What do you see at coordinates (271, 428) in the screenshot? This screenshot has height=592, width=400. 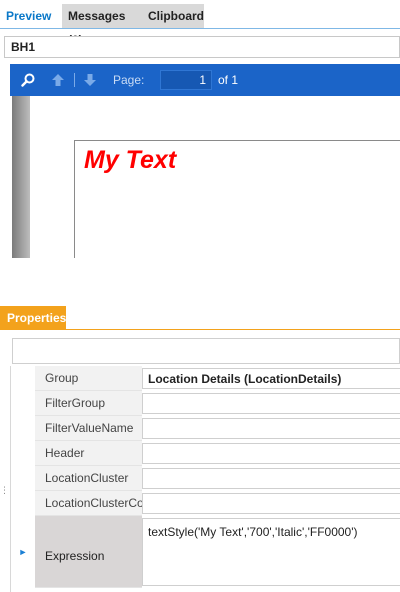 I see `property-value-filtervaluename` at bounding box center [271, 428].